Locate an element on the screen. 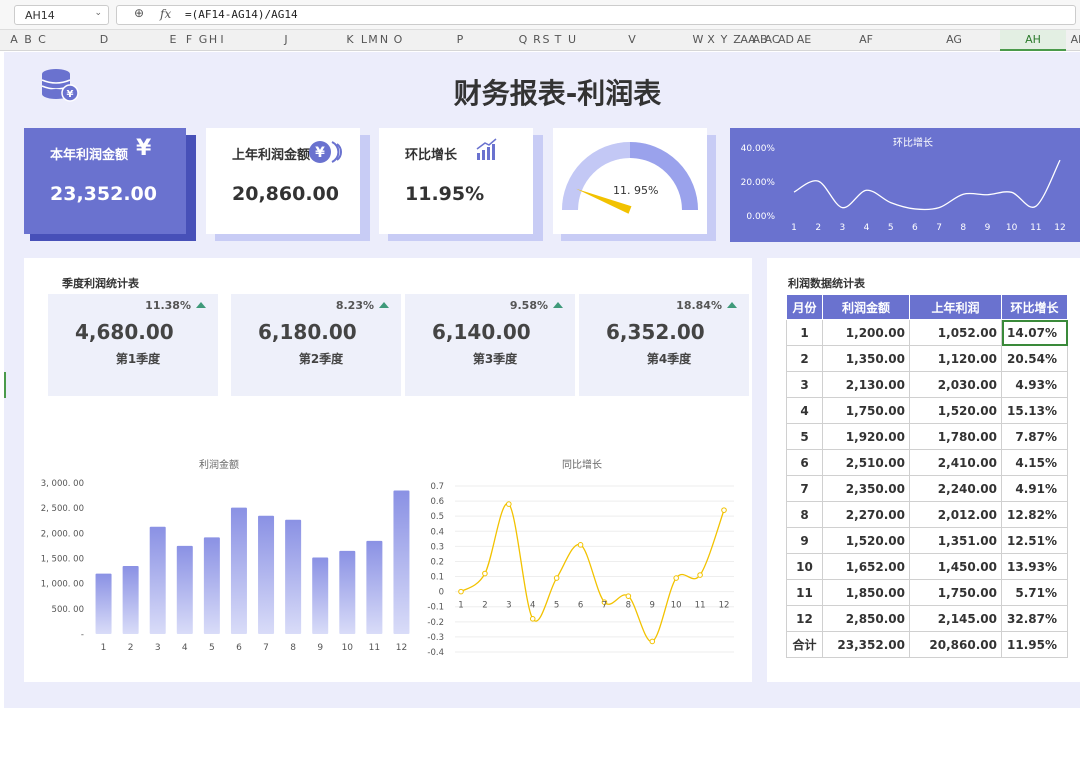  cell-profit: 1,850.00 is located at coordinates (866, 592).